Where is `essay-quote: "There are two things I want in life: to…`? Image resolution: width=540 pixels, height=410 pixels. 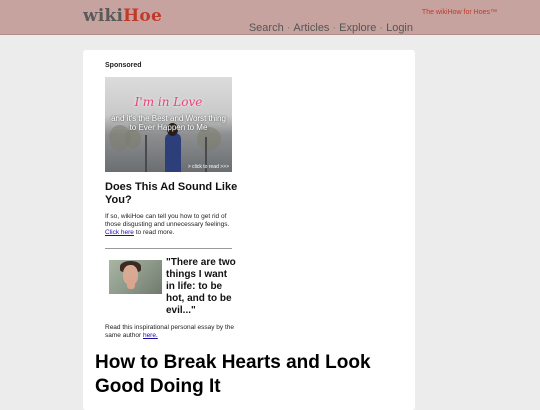
essay-quote: "There are two things I want in life: to… is located at coordinates (201, 287).